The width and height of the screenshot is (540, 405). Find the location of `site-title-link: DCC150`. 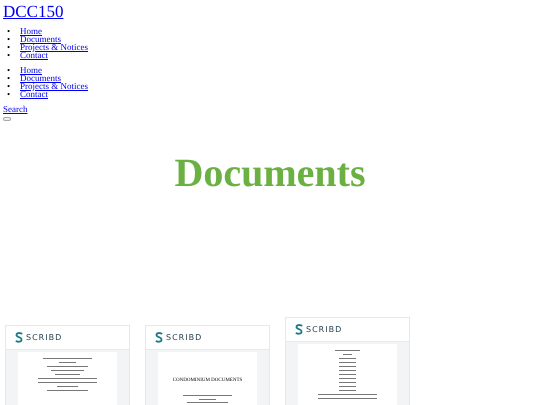

site-title-link: DCC150 is located at coordinates (33, 11).